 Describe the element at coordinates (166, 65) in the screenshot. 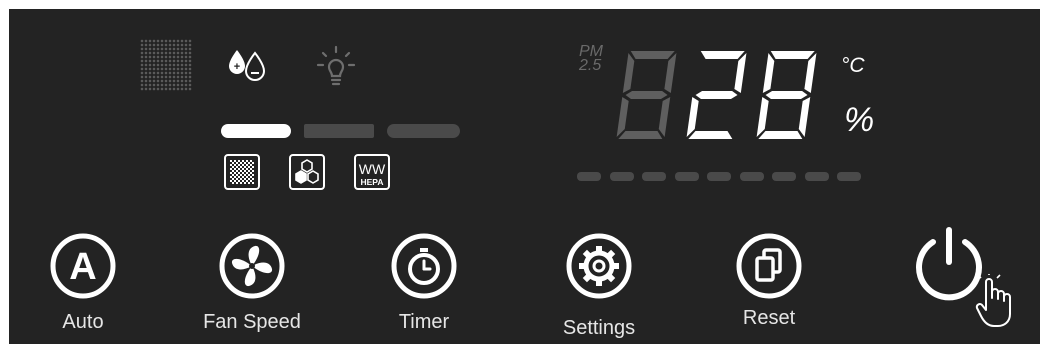

I see `dot-matrix-icon` at that location.